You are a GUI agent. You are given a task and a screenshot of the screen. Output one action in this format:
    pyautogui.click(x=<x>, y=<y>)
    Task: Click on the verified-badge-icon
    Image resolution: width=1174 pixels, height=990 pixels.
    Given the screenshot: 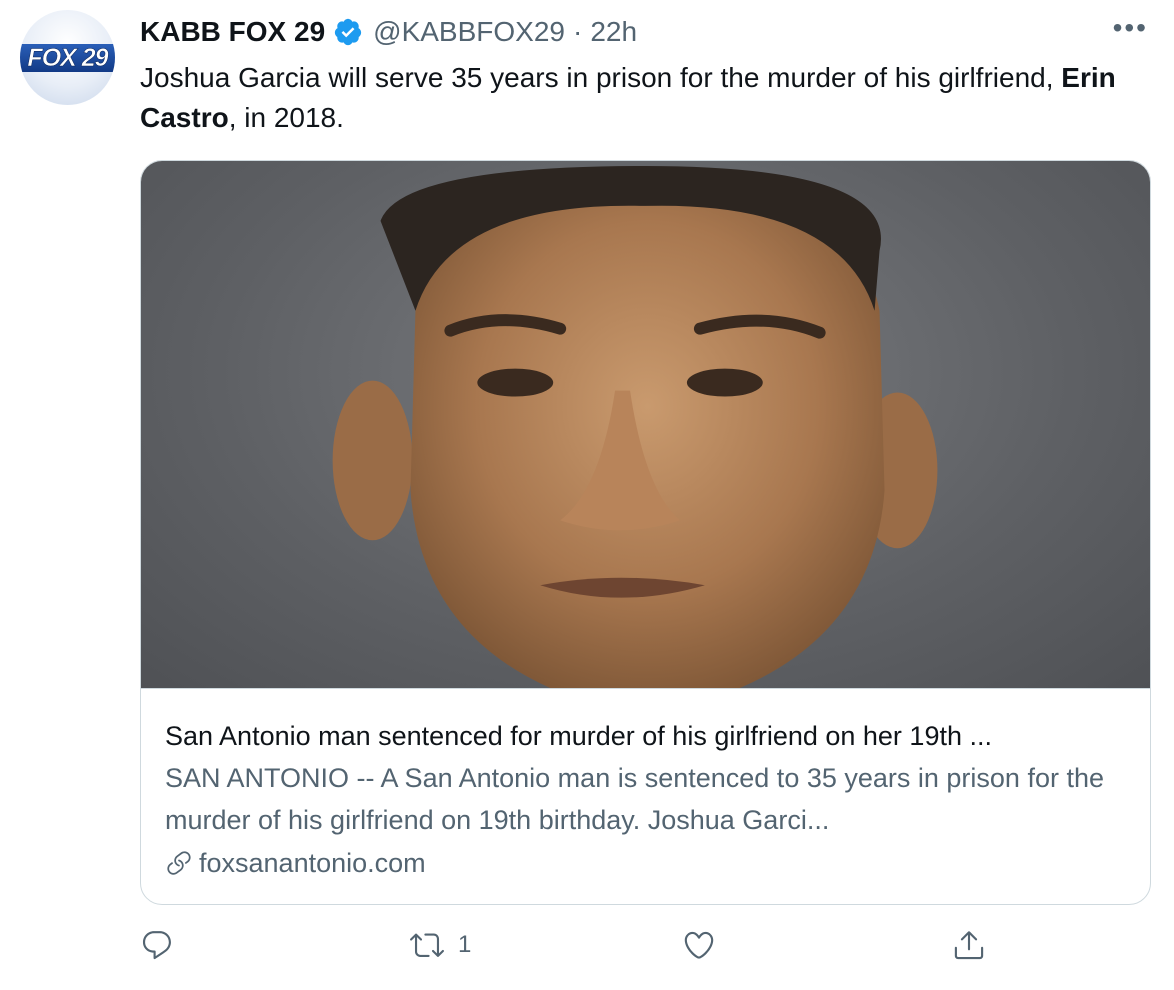 What is the action you would take?
    pyautogui.click(x=348, y=32)
    